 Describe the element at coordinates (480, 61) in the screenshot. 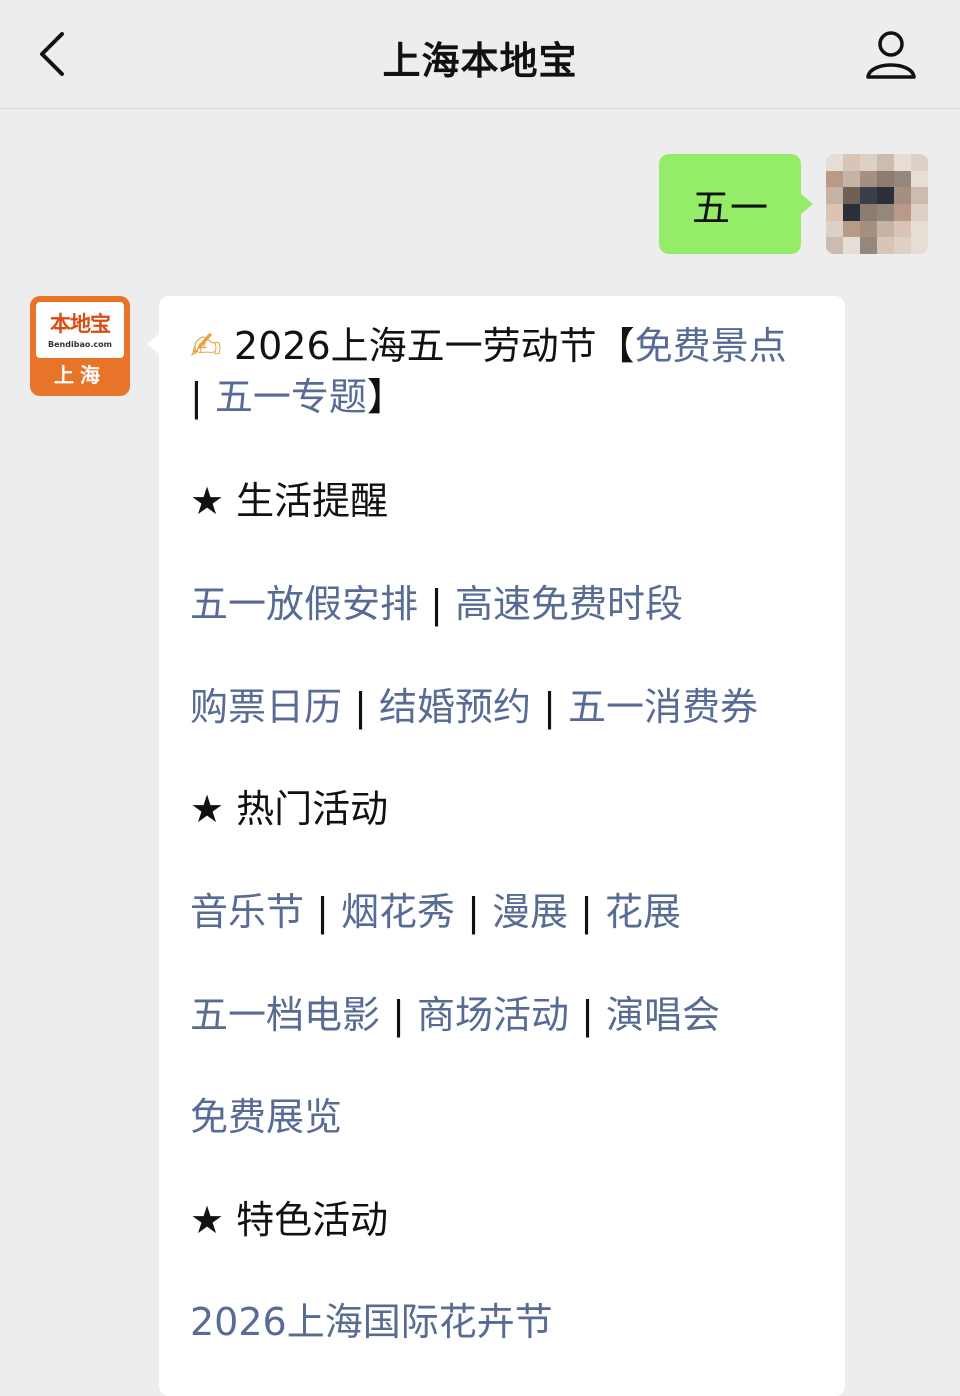

I see `chat-title: 上海本地宝` at that location.